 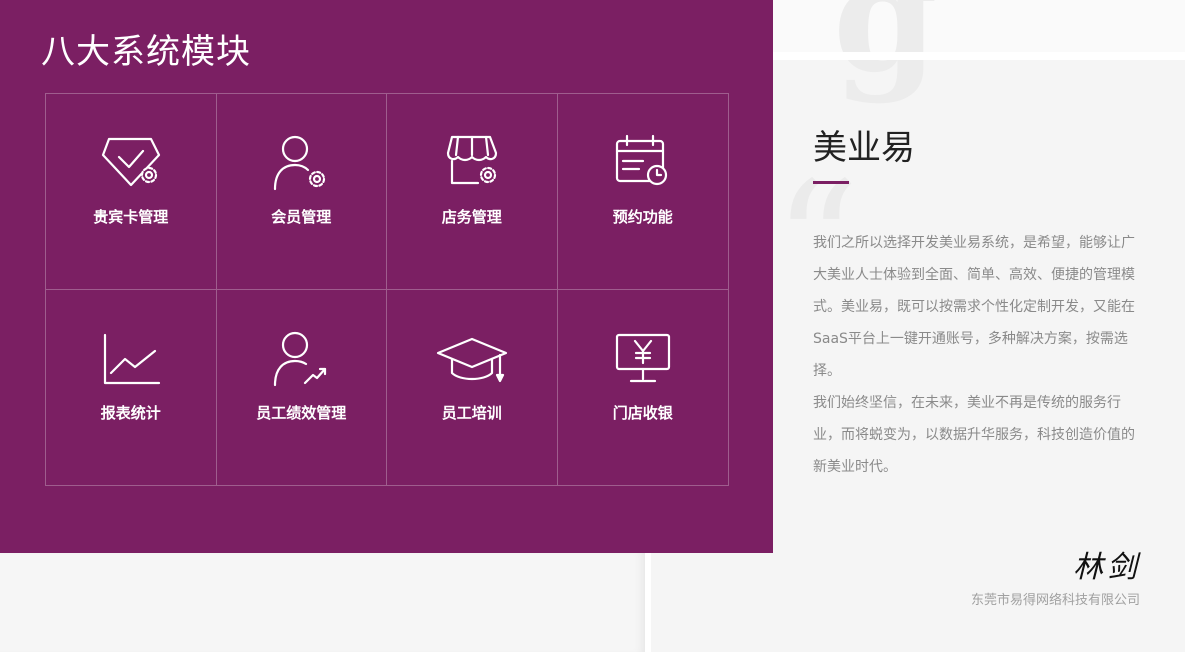 What do you see at coordinates (472, 359) in the screenshot?
I see `graduation-cap-icon` at bounding box center [472, 359].